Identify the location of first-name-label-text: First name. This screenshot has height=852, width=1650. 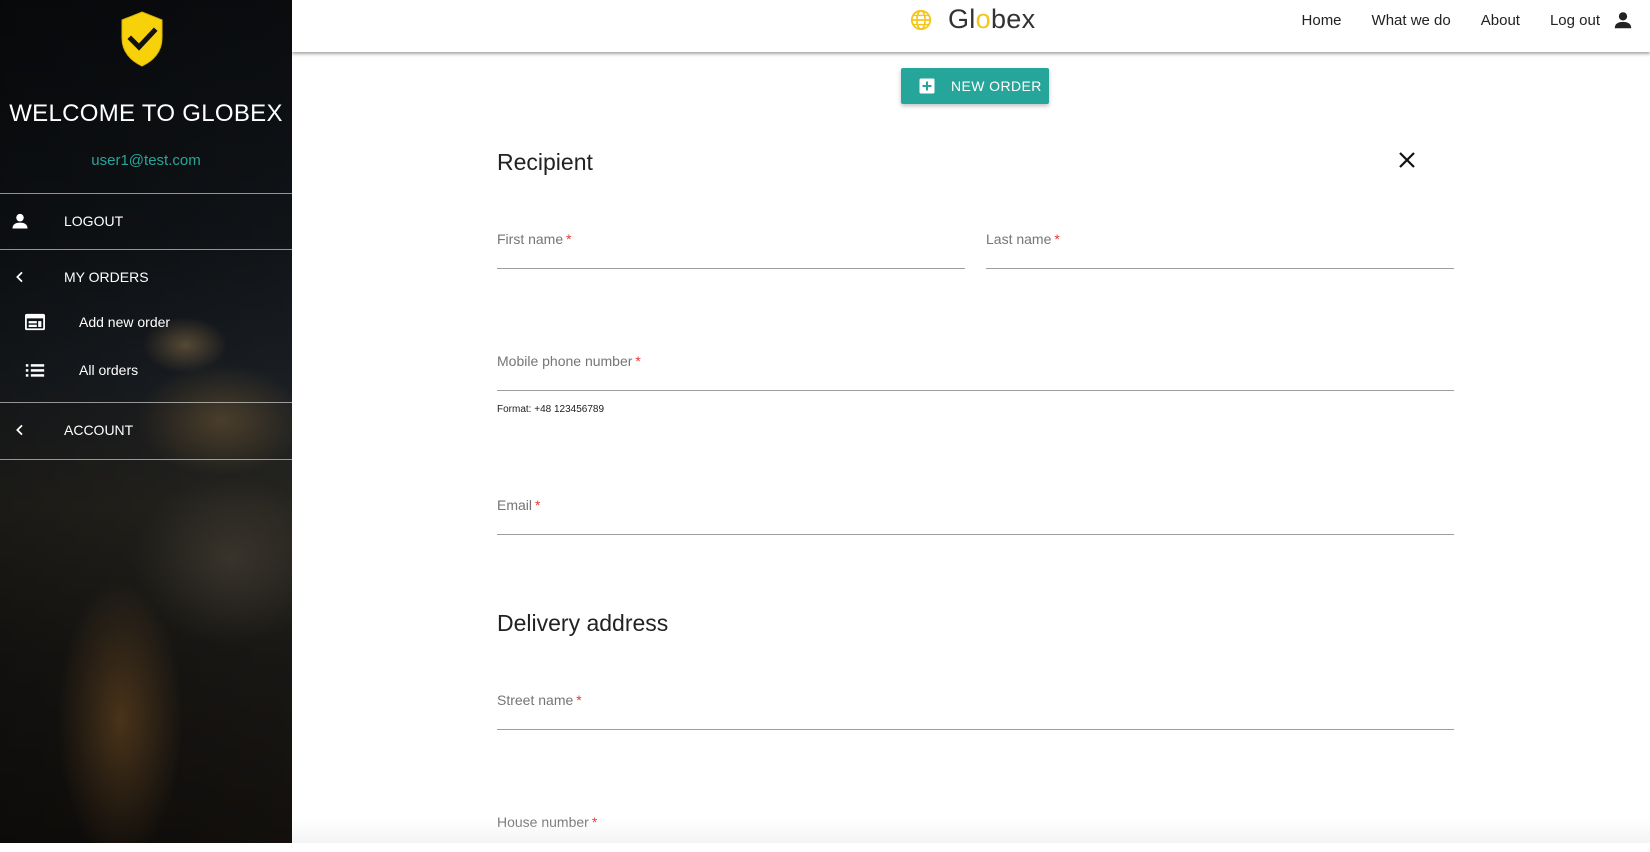
(530, 239).